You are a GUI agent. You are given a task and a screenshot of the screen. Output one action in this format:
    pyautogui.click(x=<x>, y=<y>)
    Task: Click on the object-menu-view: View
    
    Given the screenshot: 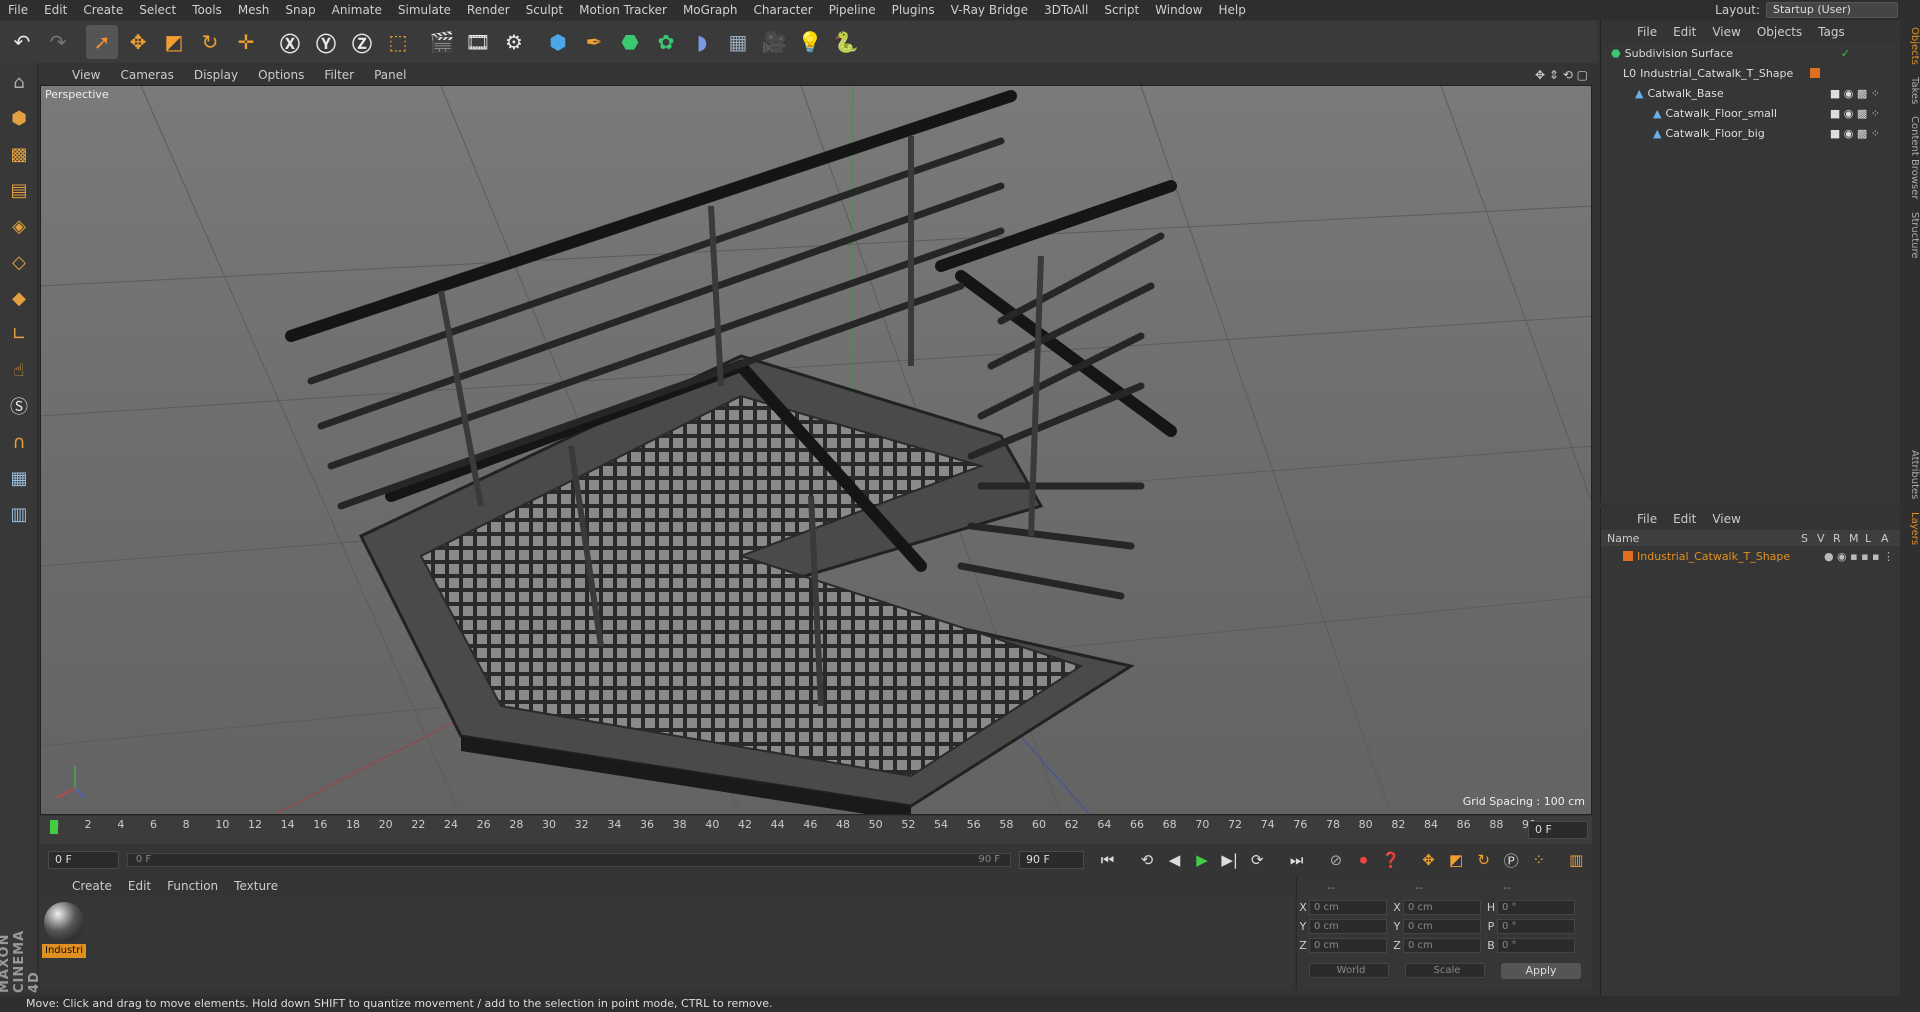 What is the action you would take?
    pyautogui.click(x=1726, y=32)
    